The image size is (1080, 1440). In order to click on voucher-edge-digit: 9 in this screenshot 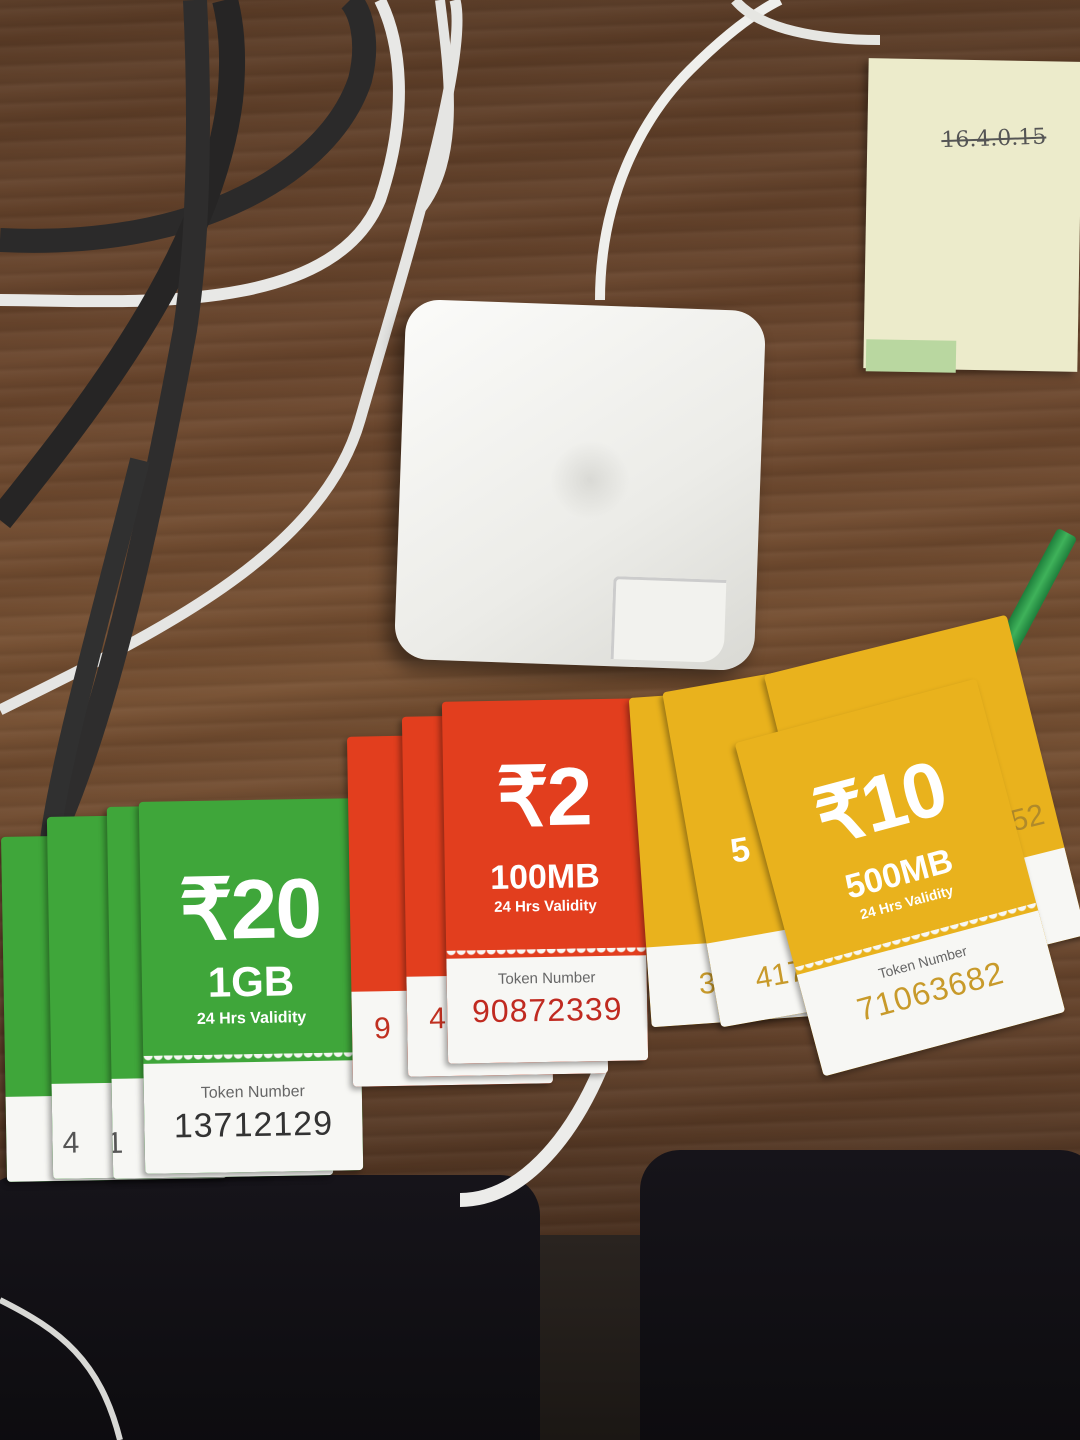, I will do `click(382, 1029)`.